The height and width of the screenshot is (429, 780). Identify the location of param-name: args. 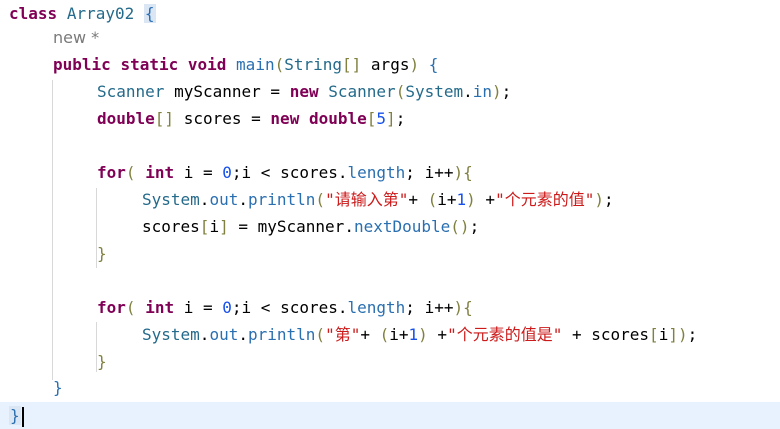
(390, 64).